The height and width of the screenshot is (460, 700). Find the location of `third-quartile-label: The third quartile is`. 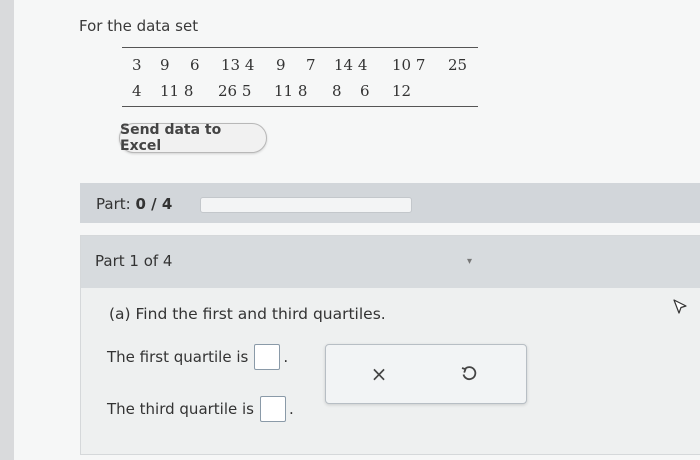

third-quartile-label: The third quartile is is located at coordinates (180, 409).